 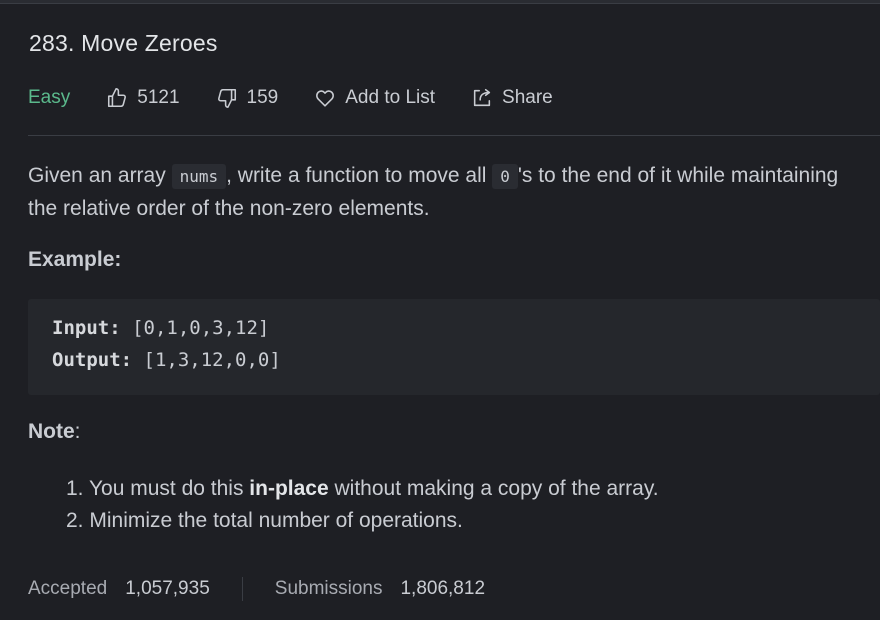 What do you see at coordinates (77, 488) in the screenshot?
I see `list-item-number: 1.` at bounding box center [77, 488].